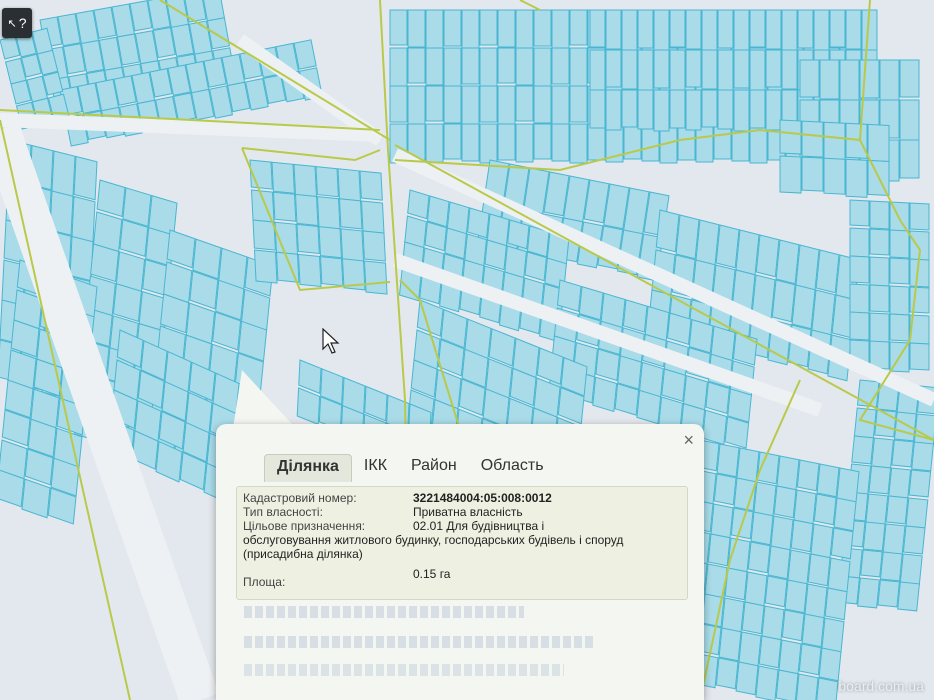 The width and height of the screenshot is (934, 700). I want to click on help-button: ↖ ?, so click(17, 23).